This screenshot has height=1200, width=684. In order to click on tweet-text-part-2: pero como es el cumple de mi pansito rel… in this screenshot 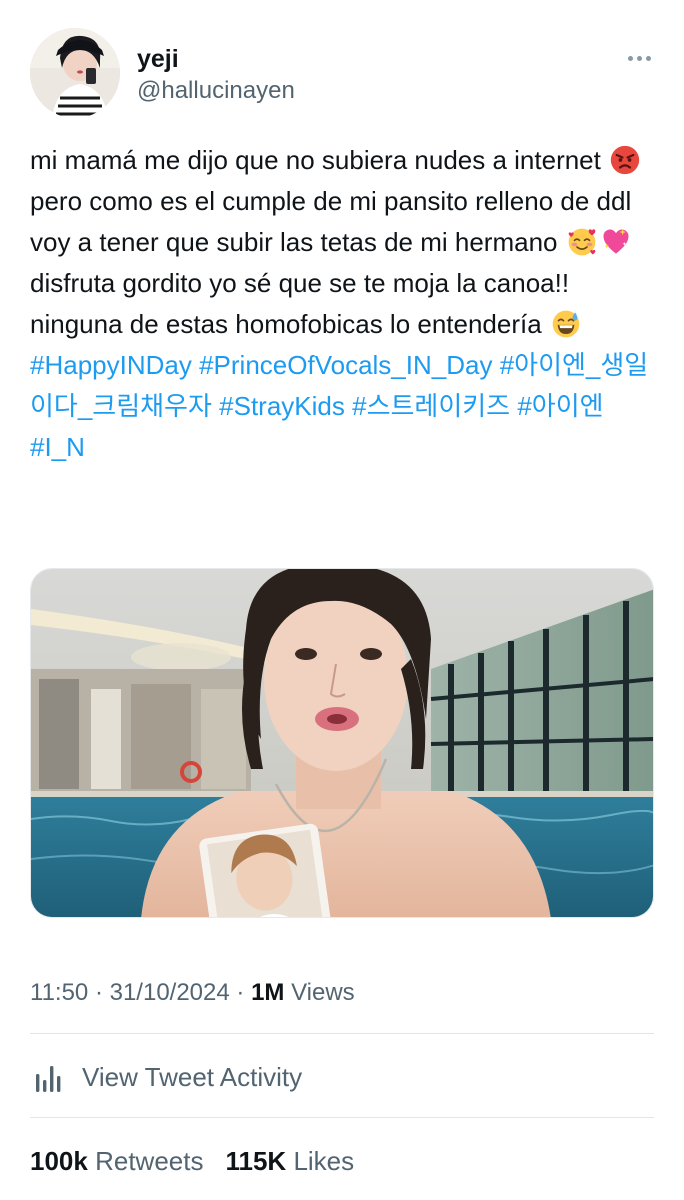, I will do `click(331, 221)`.